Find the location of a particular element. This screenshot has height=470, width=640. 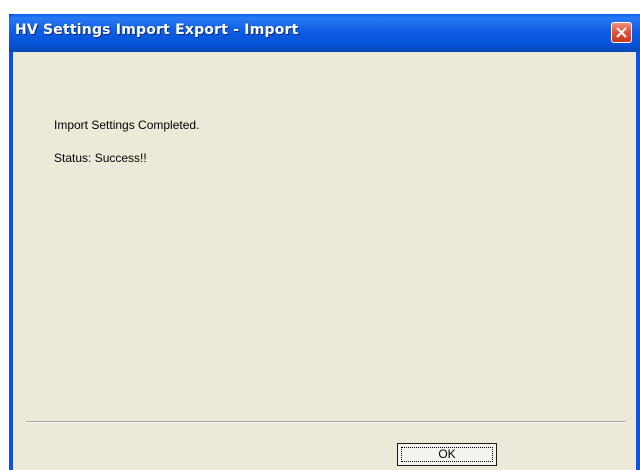

ok-button-label: OK is located at coordinates (447, 454).